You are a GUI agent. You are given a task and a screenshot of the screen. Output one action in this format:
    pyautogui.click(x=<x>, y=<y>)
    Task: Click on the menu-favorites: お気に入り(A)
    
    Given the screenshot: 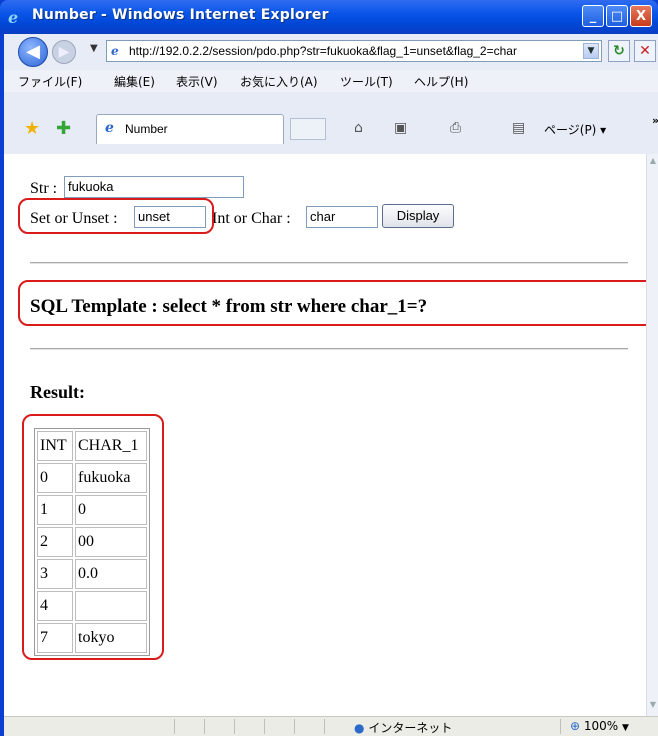 What is the action you would take?
    pyautogui.click(x=279, y=81)
    